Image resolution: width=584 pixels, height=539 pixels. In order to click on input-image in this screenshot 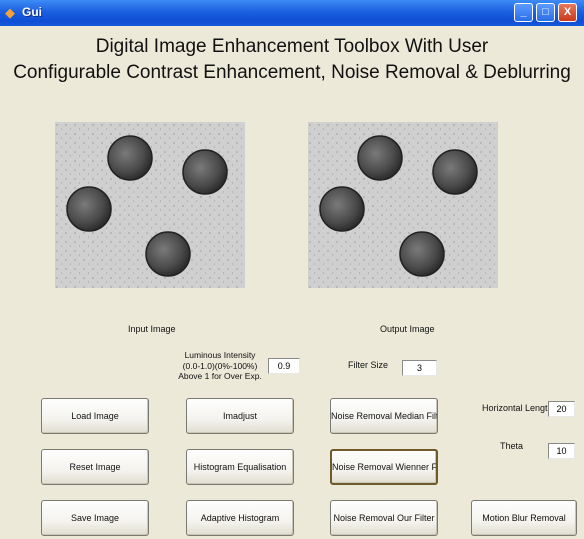, I will do `click(150, 205)`.